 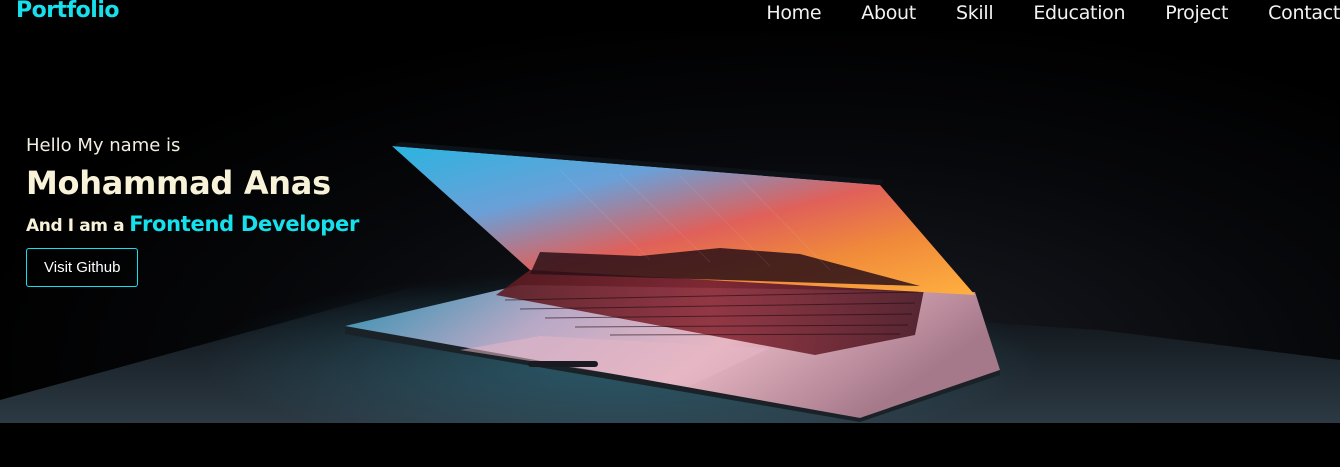 I want to click on role-prefix: And I am a, so click(x=75, y=226).